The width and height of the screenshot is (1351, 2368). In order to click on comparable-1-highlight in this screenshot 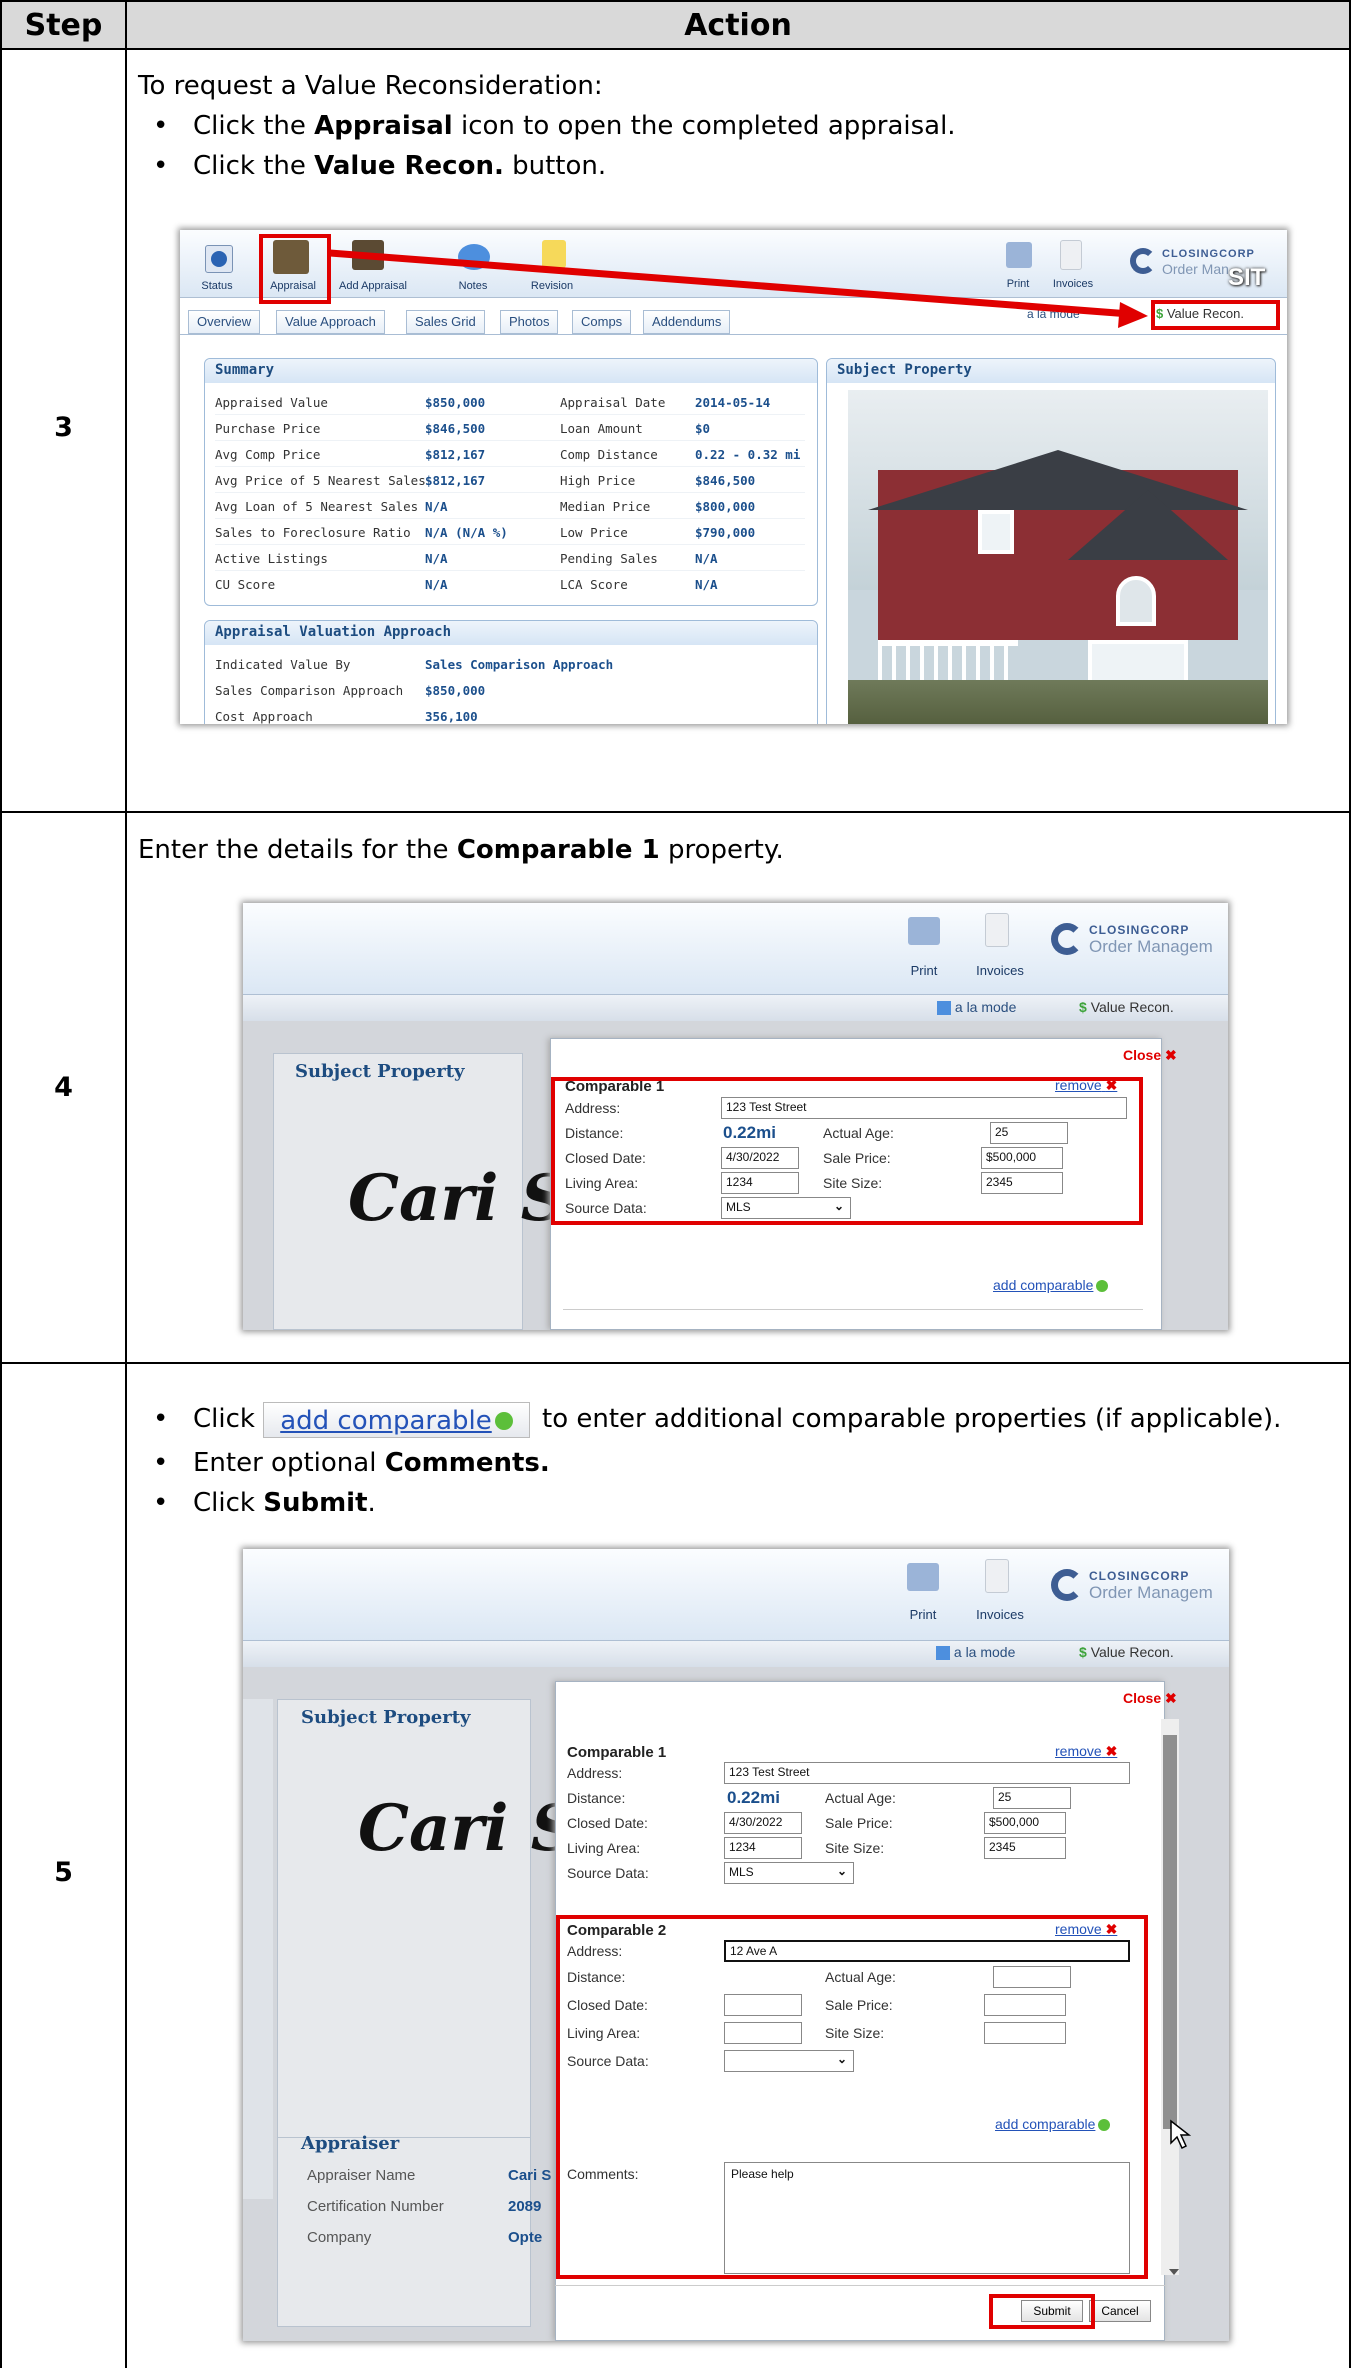, I will do `click(847, 1151)`.